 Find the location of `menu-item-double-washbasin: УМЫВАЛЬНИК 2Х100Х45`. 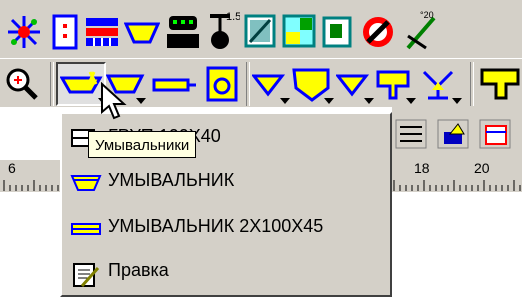

menu-item-double-washbasin: УМЫВАЛЬНИК 2Х100Х45 is located at coordinates (226, 228).